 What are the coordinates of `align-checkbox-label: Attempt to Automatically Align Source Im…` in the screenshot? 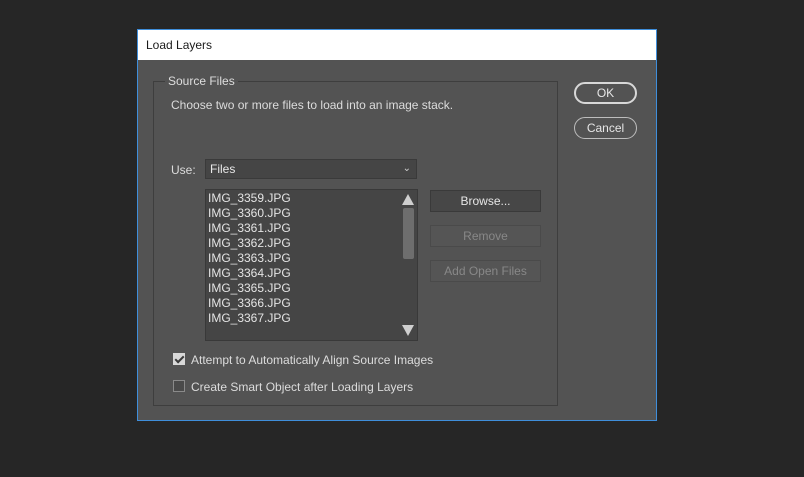 It's located at (312, 360).